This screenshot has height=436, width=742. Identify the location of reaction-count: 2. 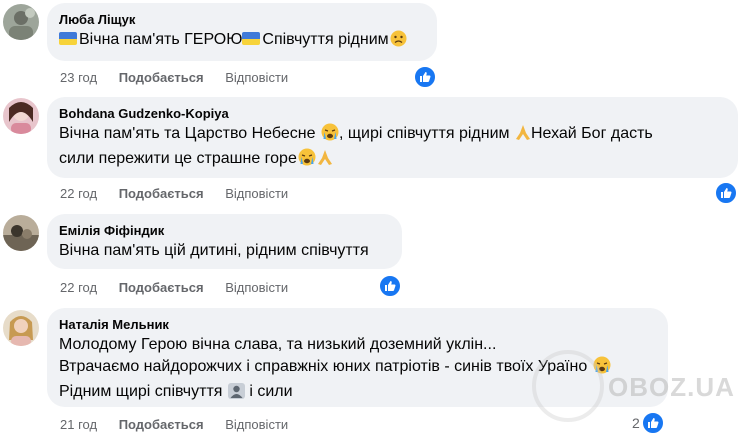
(636, 423).